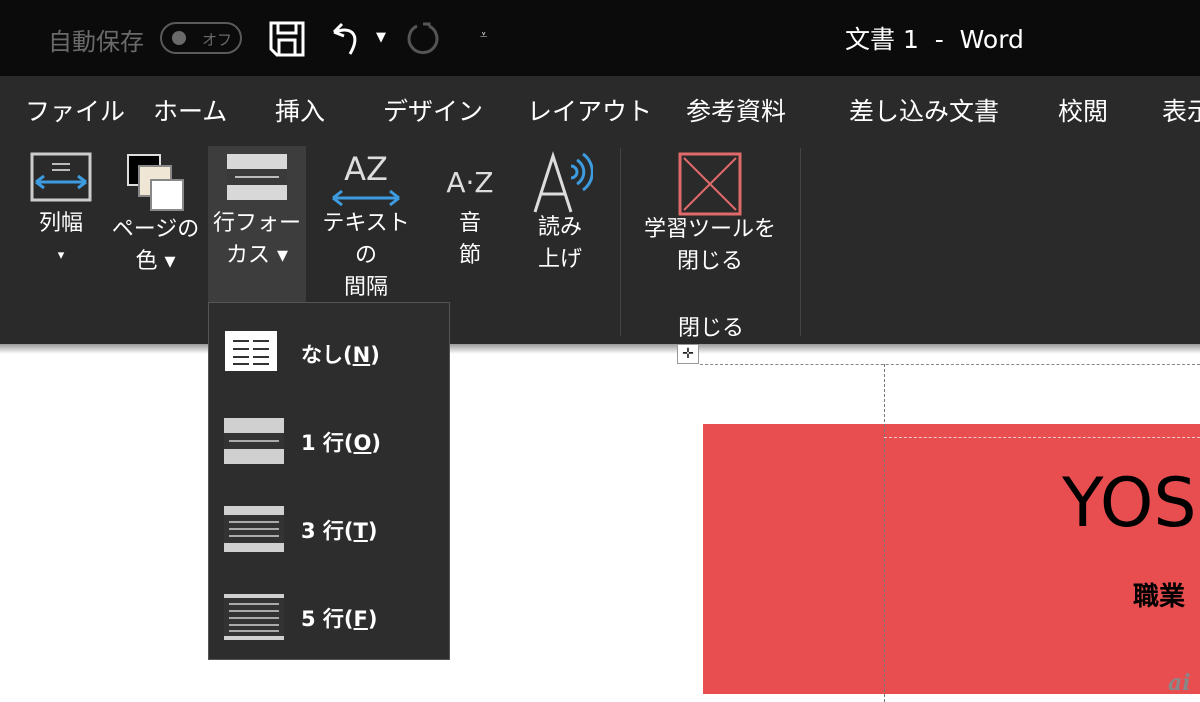 The height and width of the screenshot is (702, 1200). I want to click on label: カス ▾, so click(257, 255).